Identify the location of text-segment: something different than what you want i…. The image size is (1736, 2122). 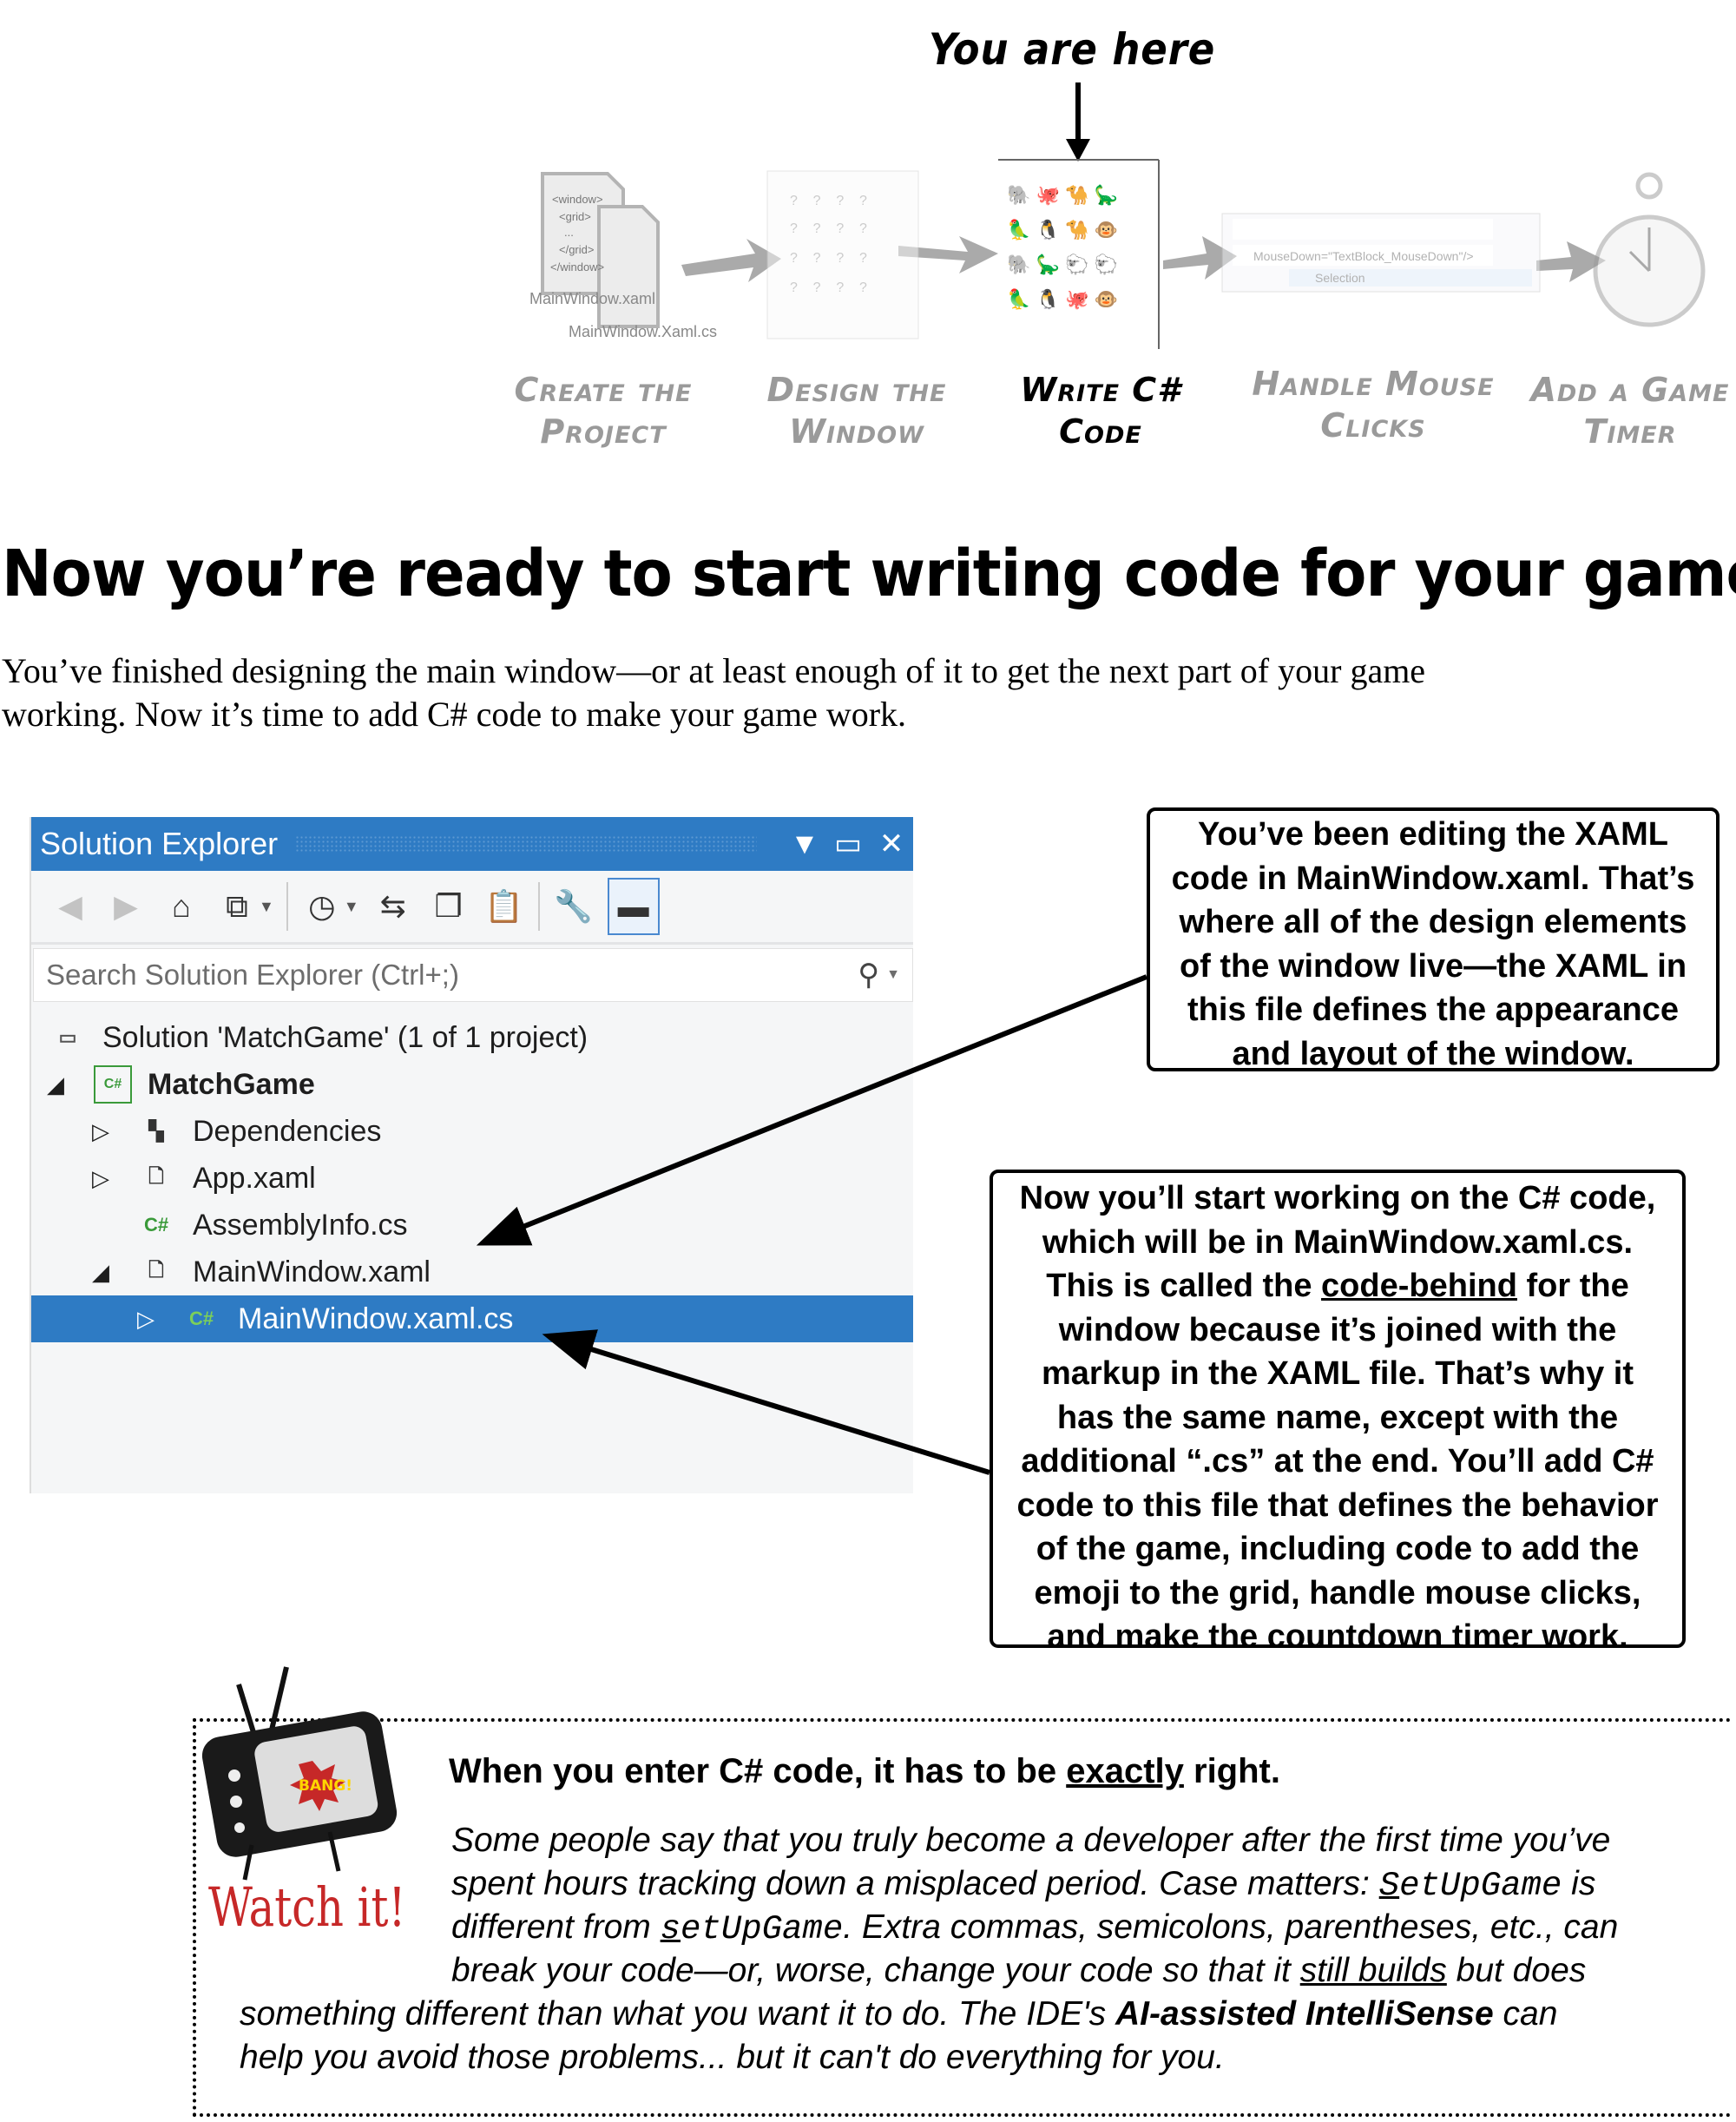
(677, 2014).